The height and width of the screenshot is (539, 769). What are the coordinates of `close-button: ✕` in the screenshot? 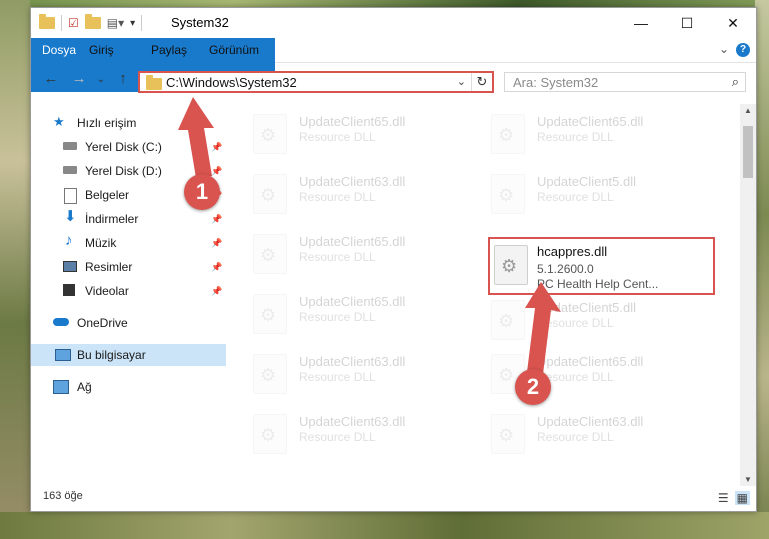 It's located at (733, 23).